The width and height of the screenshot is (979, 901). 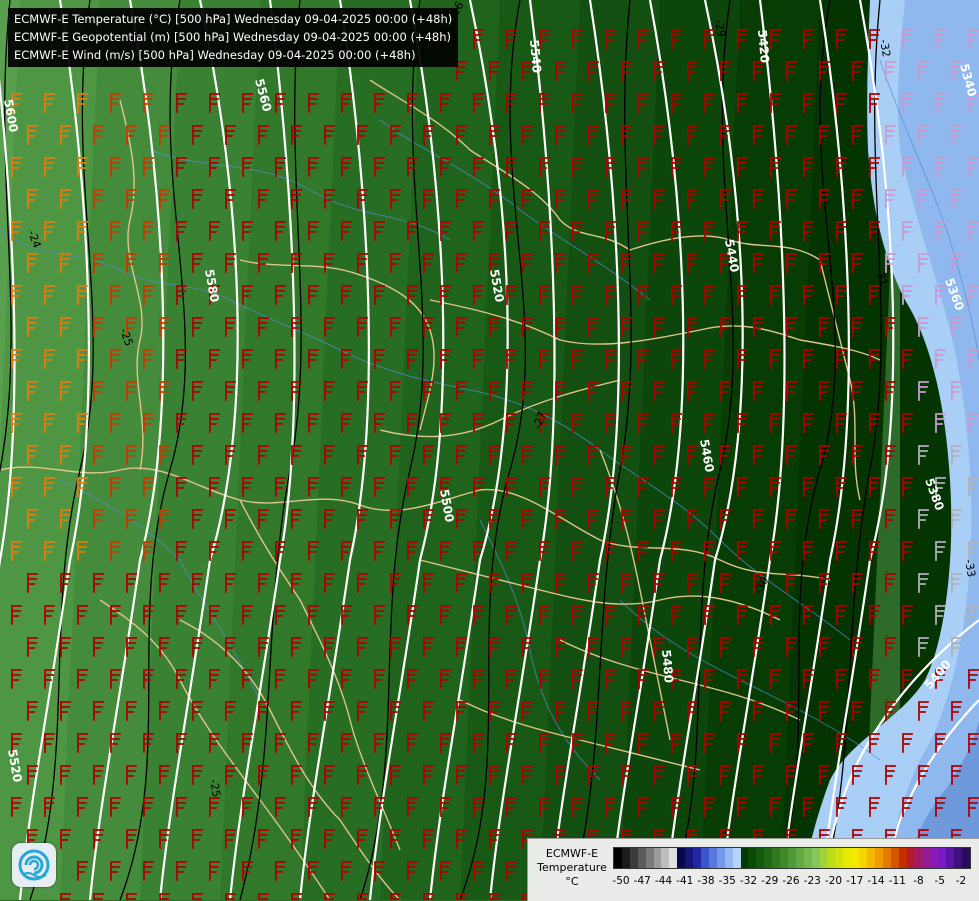 What do you see at coordinates (918, 881) in the screenshot?
I see `legend-tick-label: -8` at bounding box center [918, 881].